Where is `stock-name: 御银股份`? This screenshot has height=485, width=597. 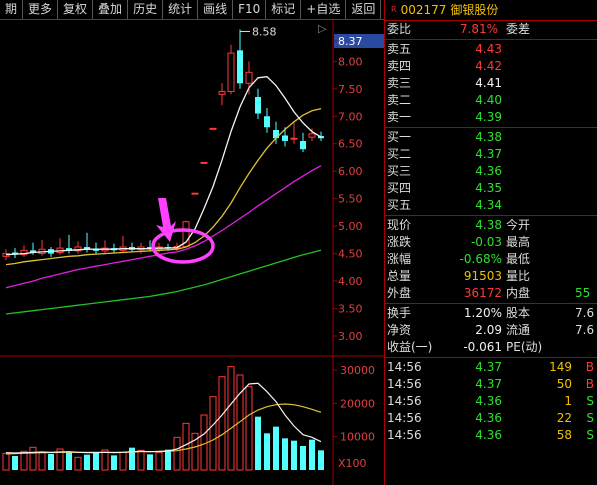
stock-name: 御银股份 is located at coordinates (474, 10).